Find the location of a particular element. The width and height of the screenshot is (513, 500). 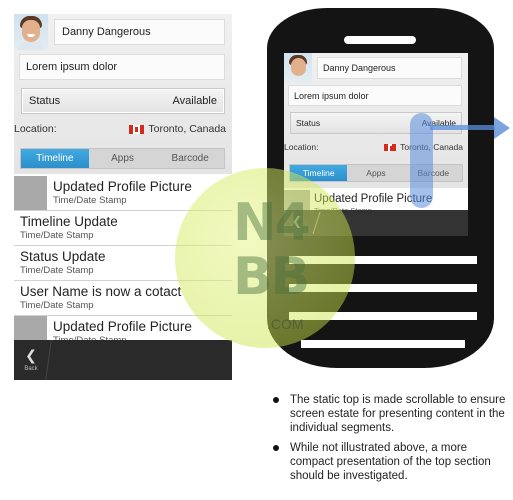

list-item: Status Update Time/Date Stamp is located at coordinates (123, 263).